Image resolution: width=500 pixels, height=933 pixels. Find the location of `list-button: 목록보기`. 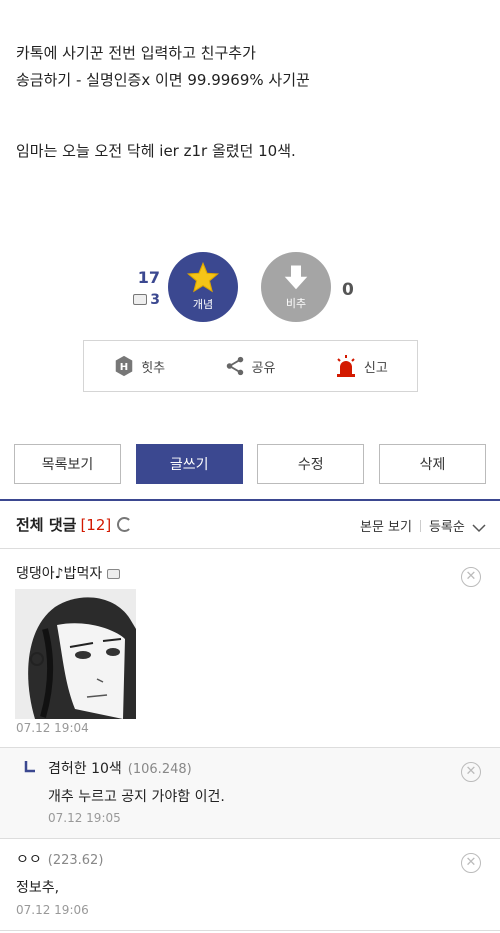

list-button: 목록보기 is located at coordinates (67, 464).